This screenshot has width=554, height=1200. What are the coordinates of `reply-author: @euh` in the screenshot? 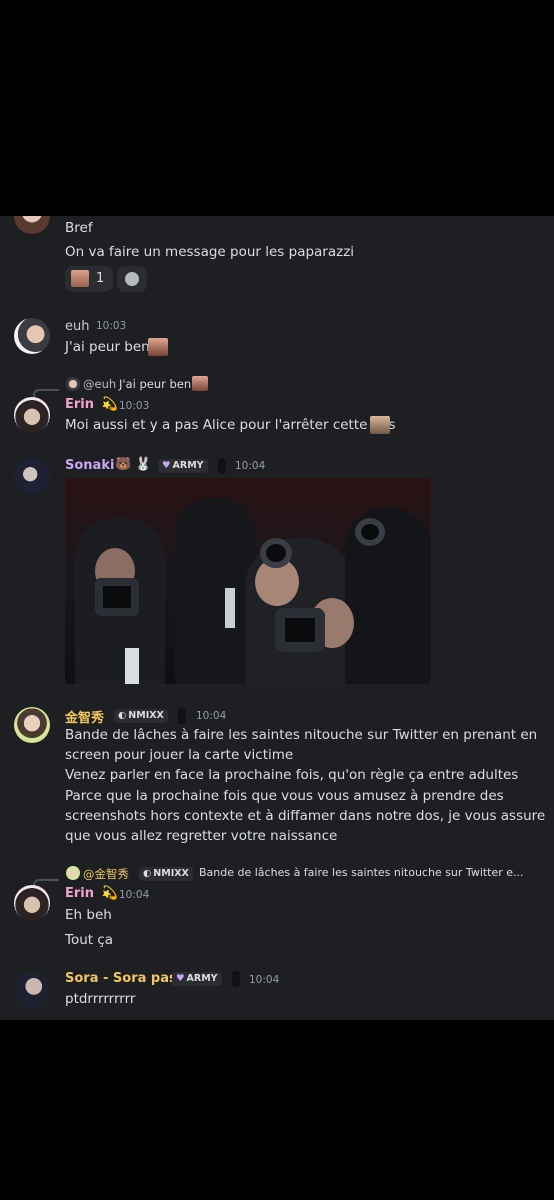 It's located at (99, 384).